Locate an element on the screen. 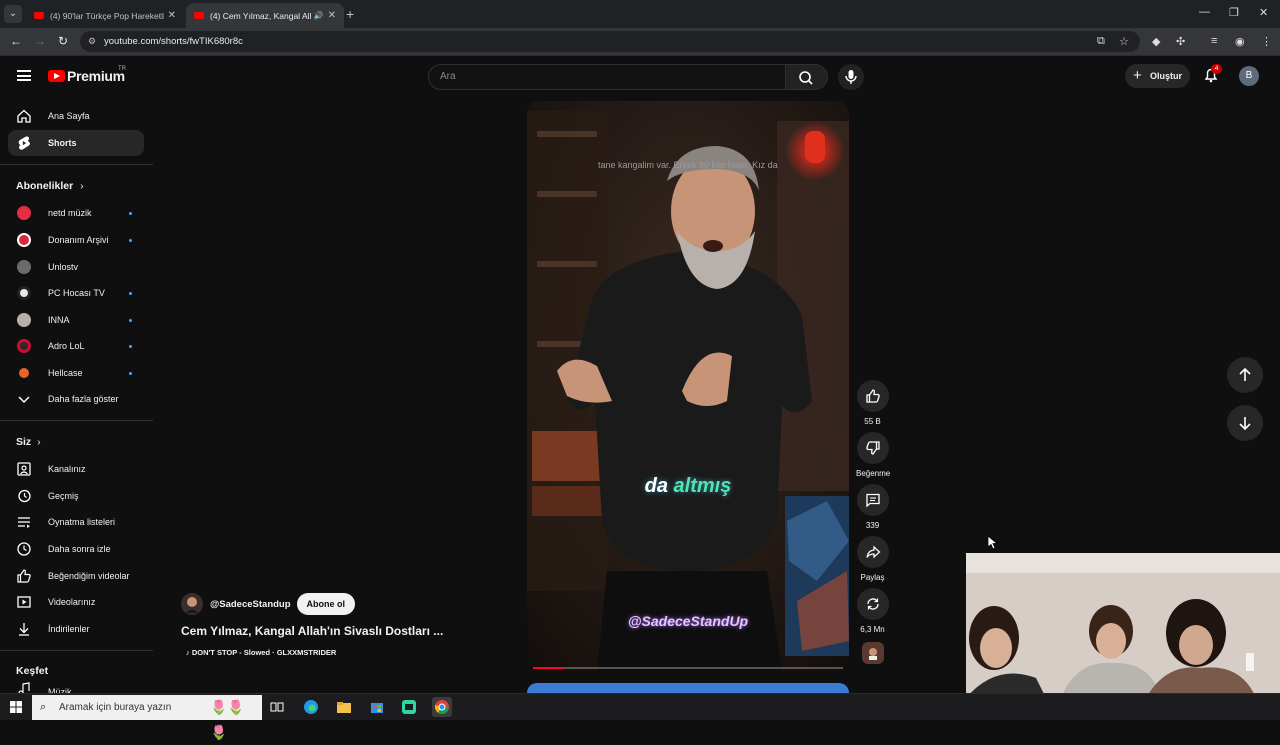 This screenshot has height=745, width=1280. channel-handle: @SadeceStandup is located at coordinates (250, 604).